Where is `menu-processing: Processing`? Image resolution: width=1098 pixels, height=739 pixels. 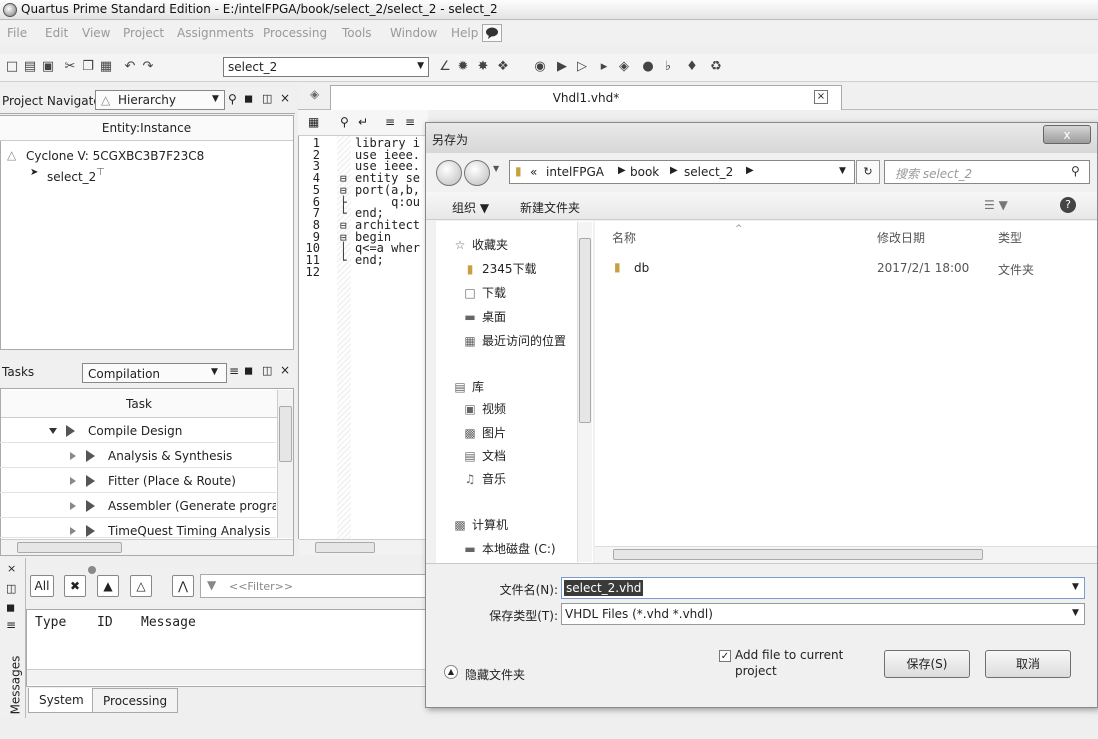 menu-processing: Processing is located at coordinates (295, 33).